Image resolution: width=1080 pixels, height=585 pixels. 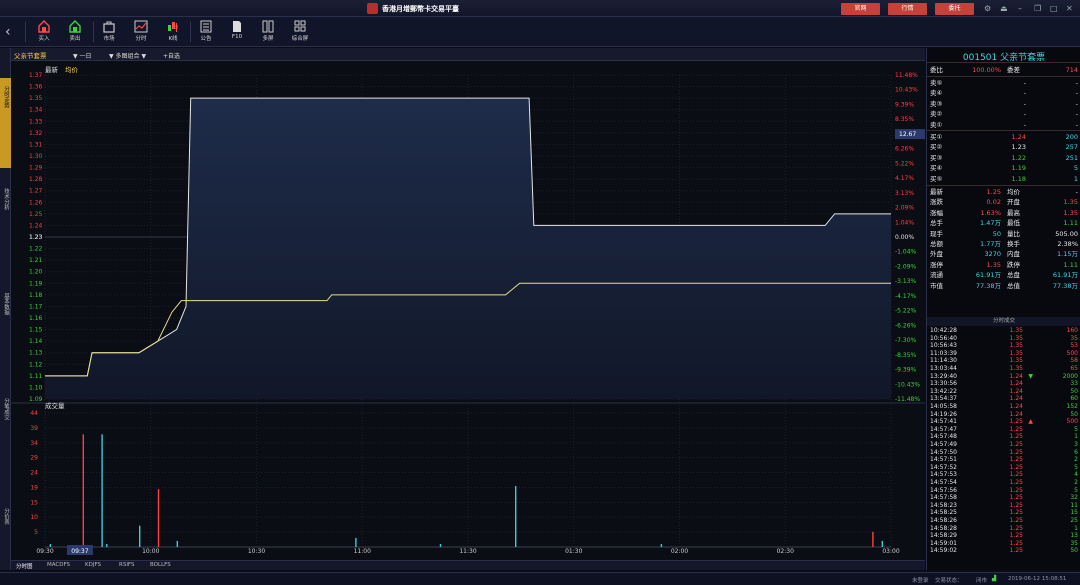 I want to click on stat-value: 1.47万, so click(x=990, y=223).